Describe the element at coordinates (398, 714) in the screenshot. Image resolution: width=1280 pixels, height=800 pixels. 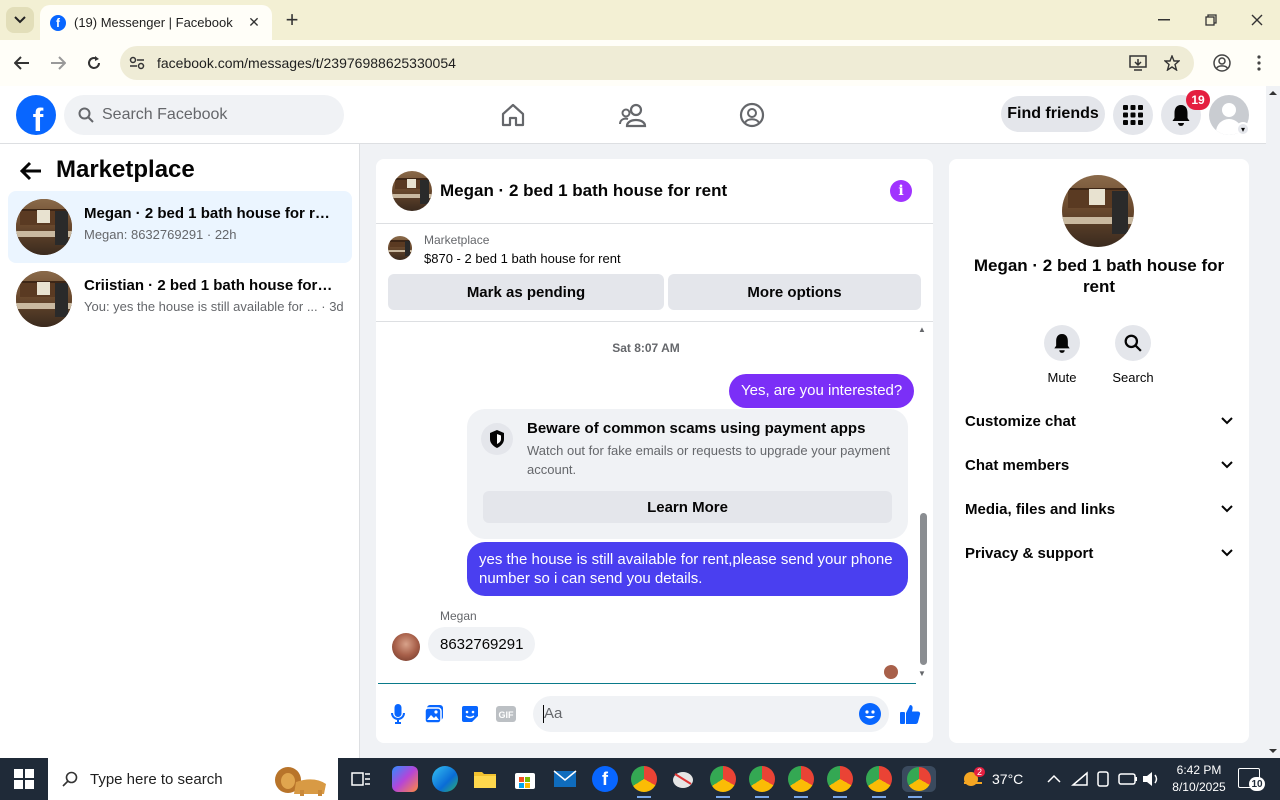
I see `voice-clip-icon` at that location.